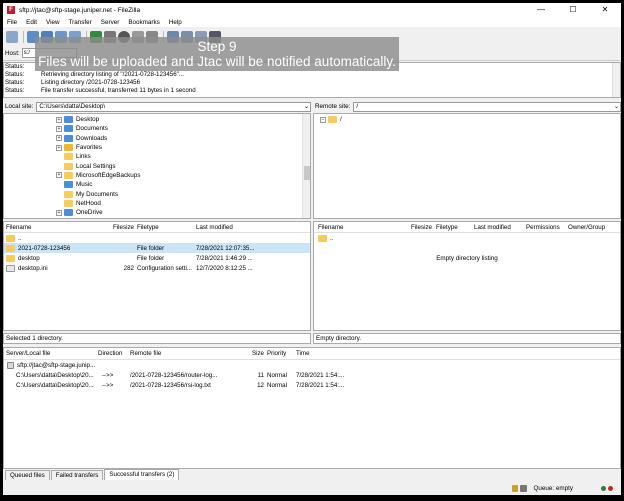 Image resolution: width=624 pixels, height=501 pixels. I want to click on col-permissions: Permissions, so click(547, 227).